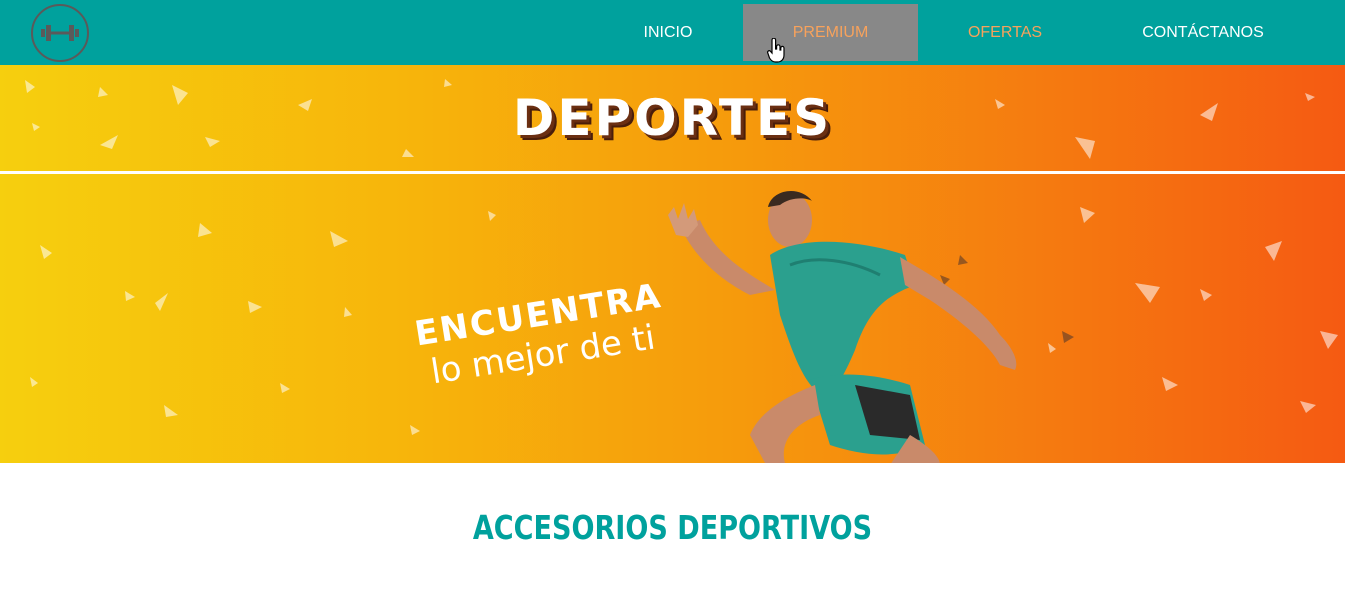 The height and width of the screenshot is (598, 1345). What do you see at coordinates (842, 326) in the screenshot?
I see `runner-image` at bounding box center [842, 326].